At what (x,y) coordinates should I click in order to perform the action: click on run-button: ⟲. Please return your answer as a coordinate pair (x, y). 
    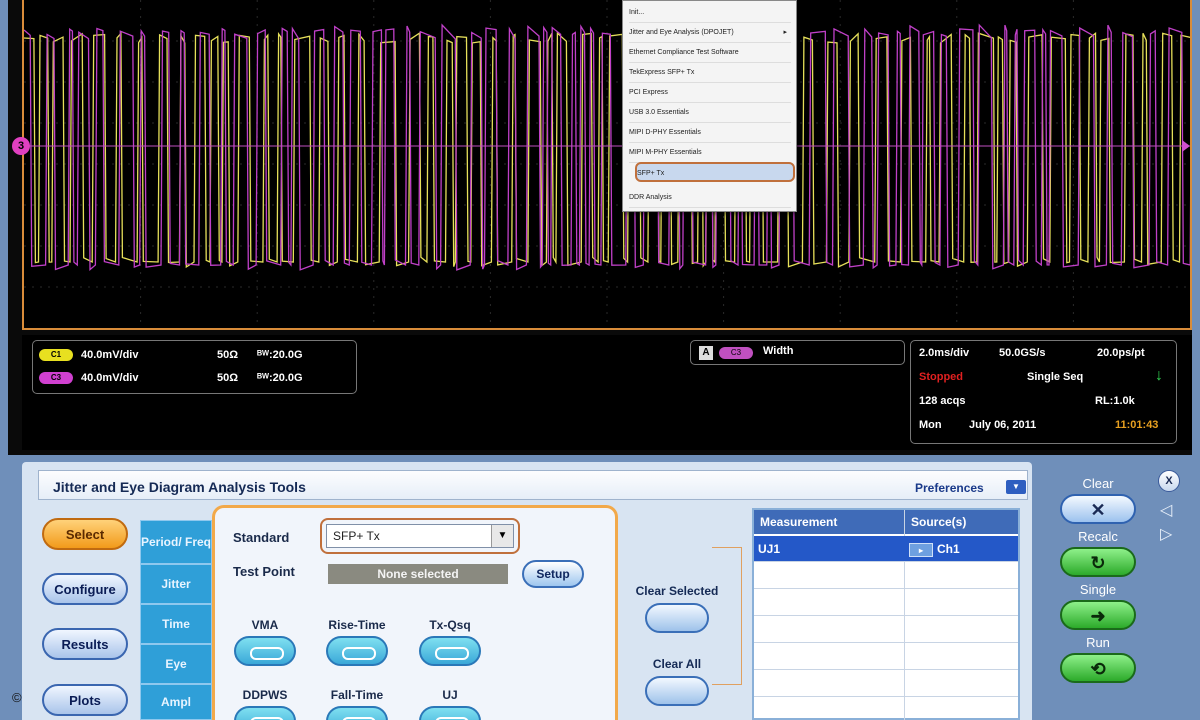
    Looking at the image, I should click on (1098, 668).